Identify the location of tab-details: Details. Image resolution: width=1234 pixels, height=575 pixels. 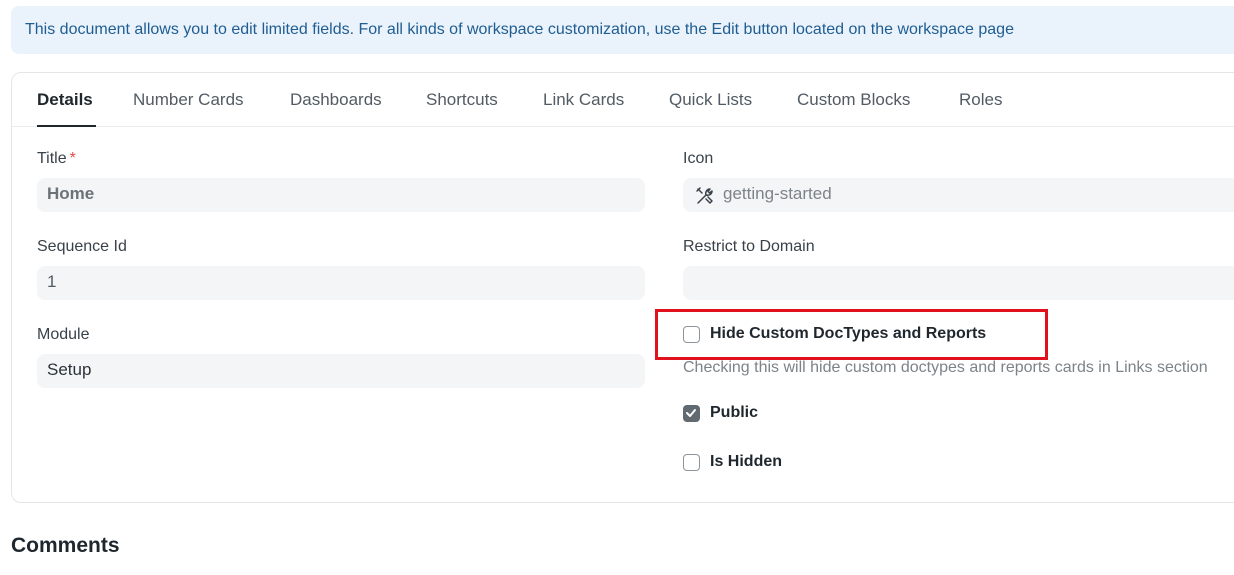
(65, 100).